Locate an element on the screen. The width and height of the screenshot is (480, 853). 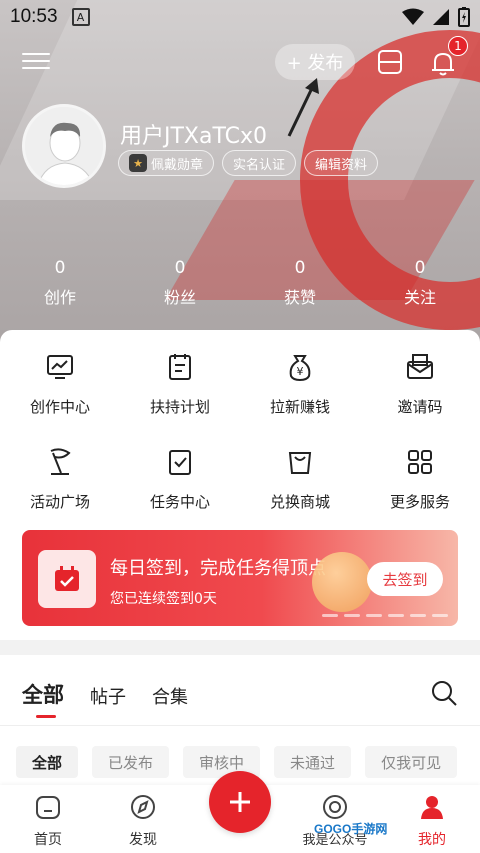
publish-label: + 发布 is located at coordinates (315, 63).